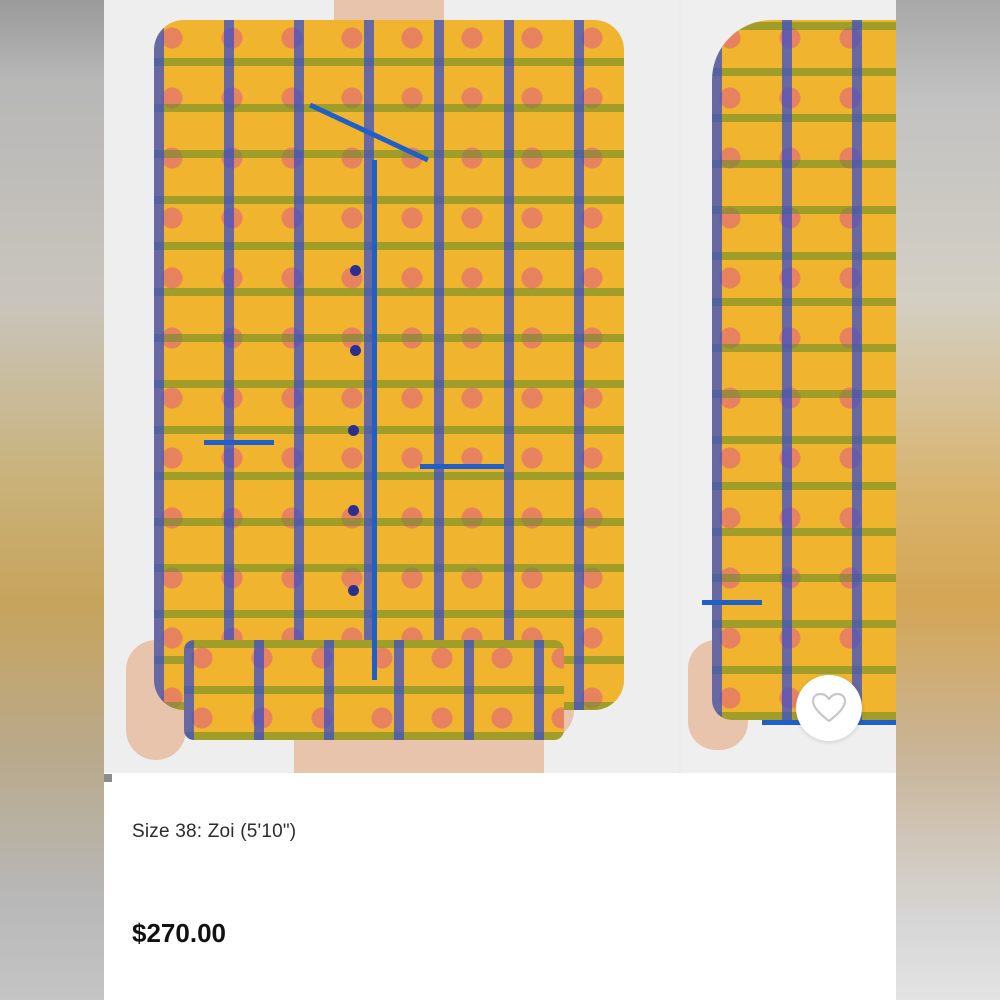 Image resolution: width=1000 pixels, height=1000 pixels. Describe the element at coordinates (804, 370) in the screenshot. I see `pajama-shirt-side` at that location.